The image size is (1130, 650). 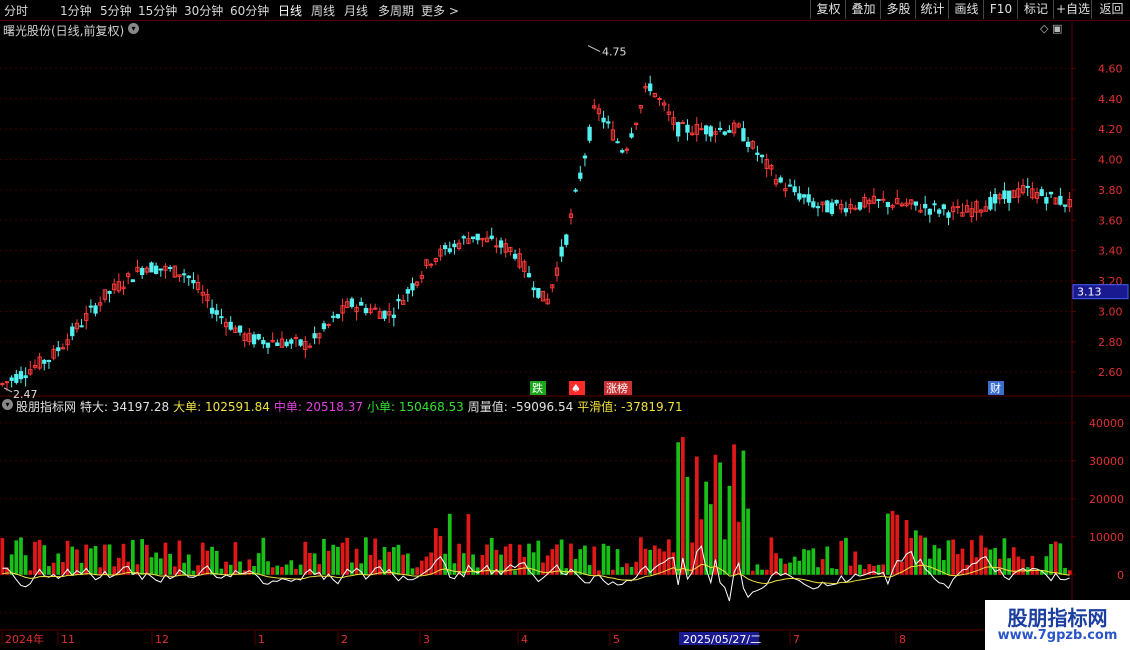 I want to click on indicator-chevron-icon: ▾, so click(x=7, y=404).